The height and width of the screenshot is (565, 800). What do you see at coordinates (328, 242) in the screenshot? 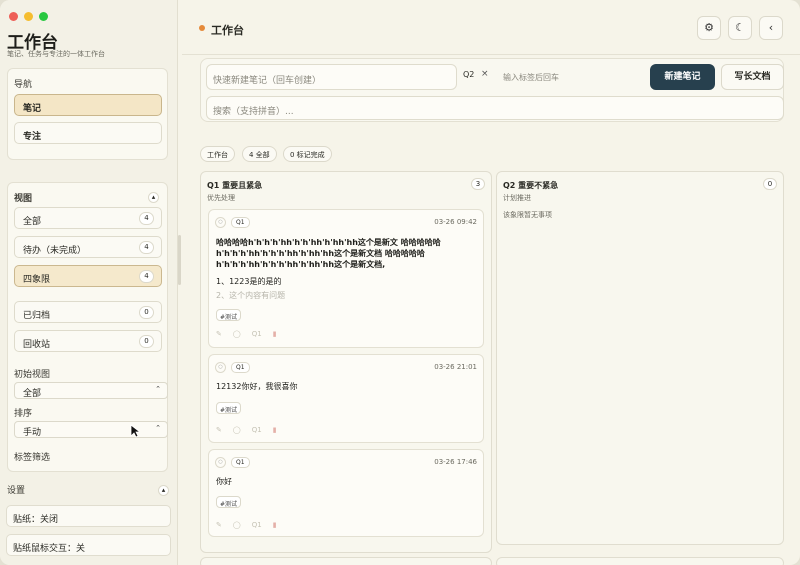
I see `note-title-line: 哈哈哈哈h'h'h'h'hh'h'h'hh'h'hh'hh这个是新文 哈哈哈哈哈` at bounding box center [328, 242].